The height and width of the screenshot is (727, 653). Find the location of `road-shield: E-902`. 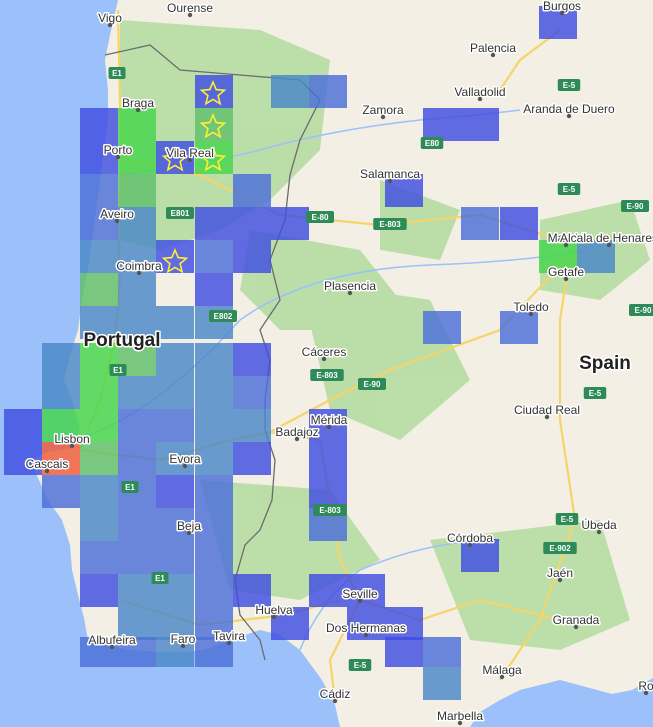

road-shield: E-902 is located at coordinates (560, 548).